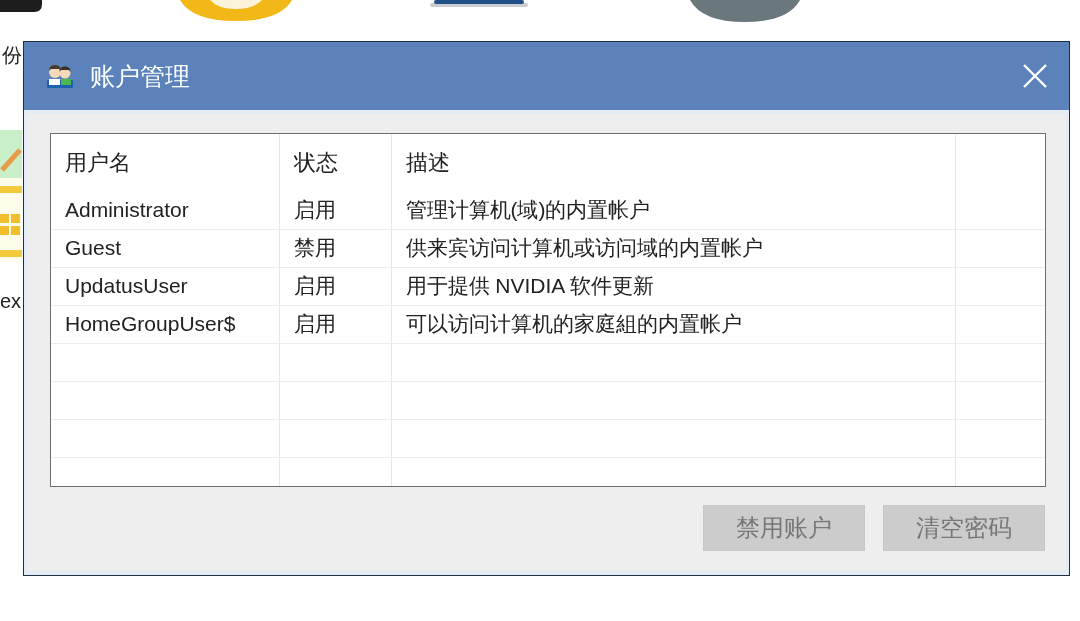 The image size is (1080, 621). What do you see at coordinates (98, 163) in the screenshot?
I see `column-header: 用户名` at bounding box center [98, 163].